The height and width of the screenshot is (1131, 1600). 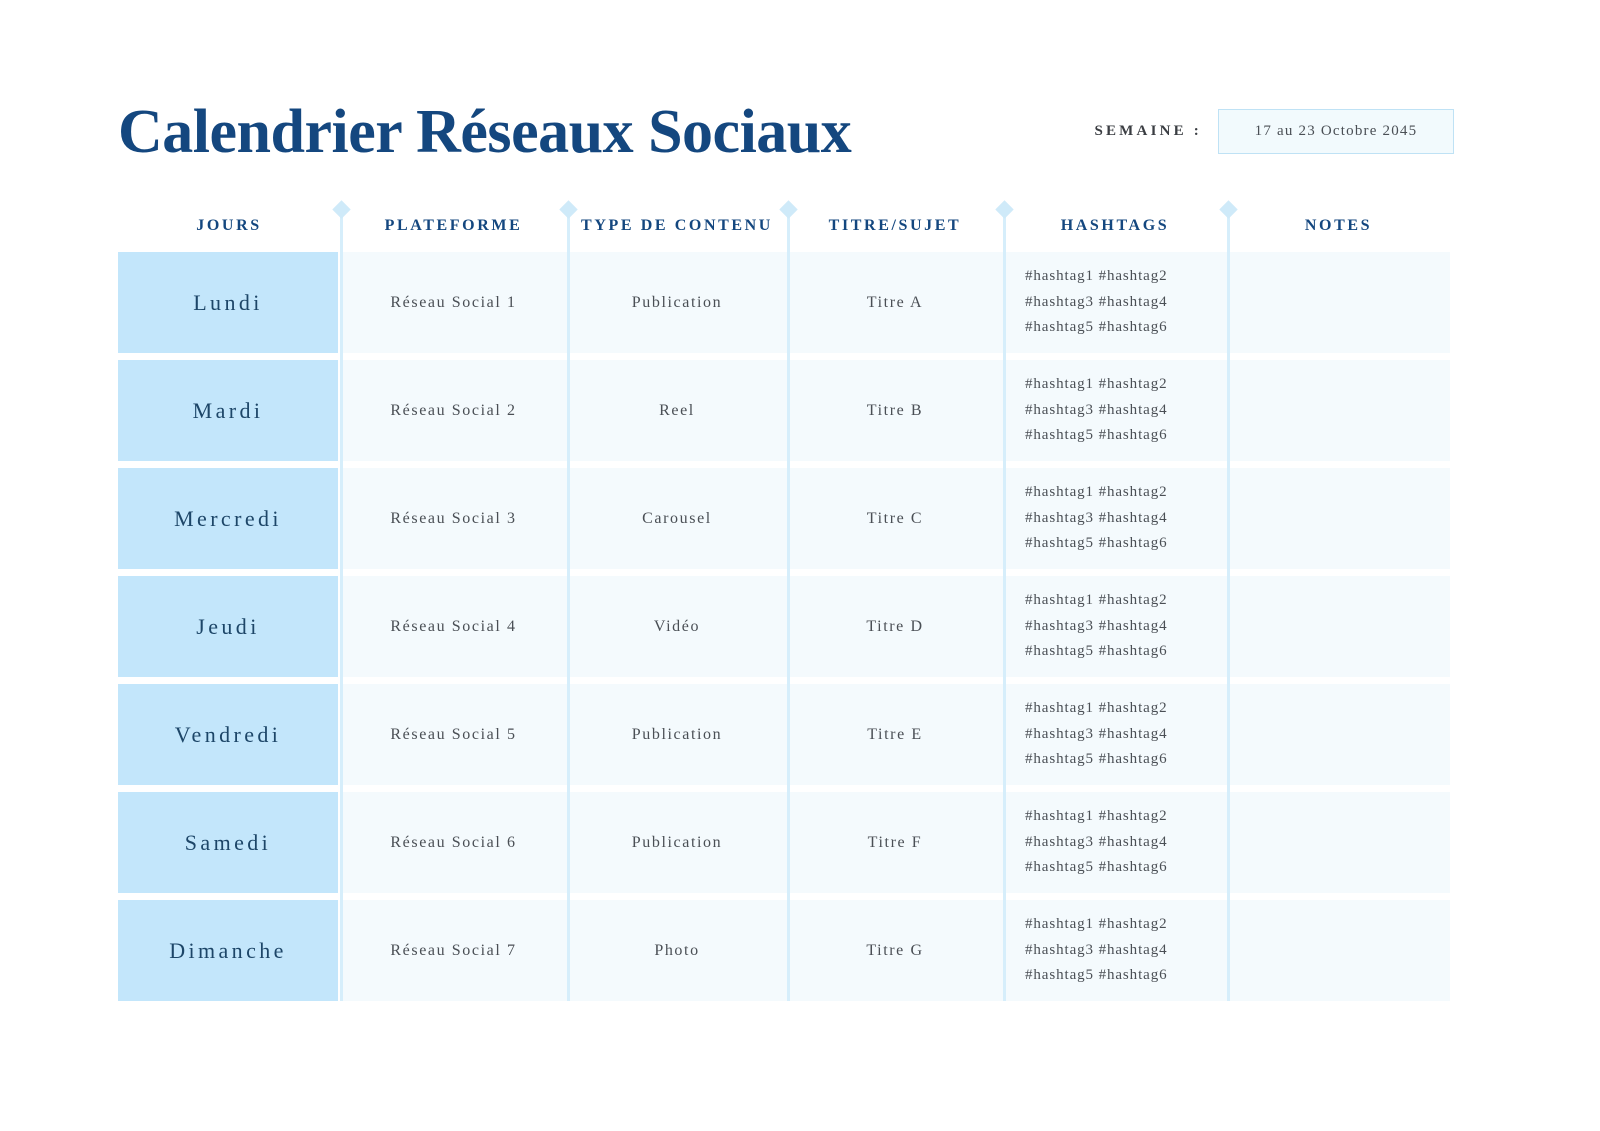 I want to click on cell-platform: Réseau Social 7, so click(x=453, y=950).